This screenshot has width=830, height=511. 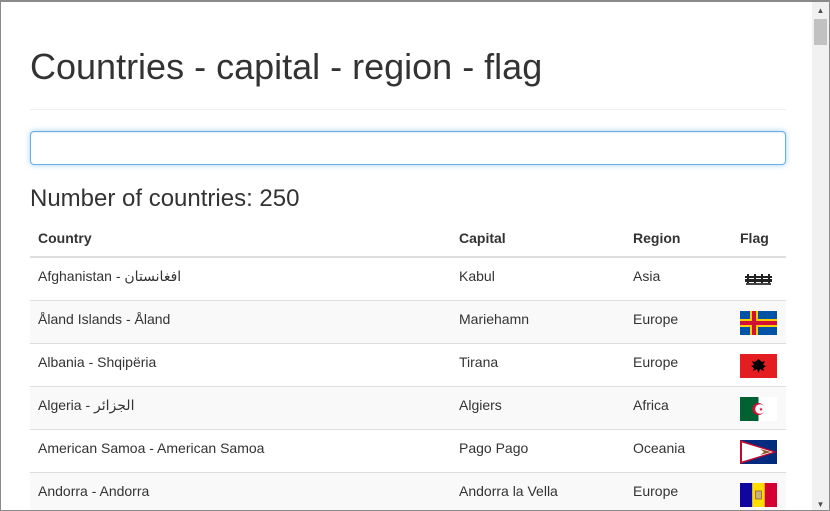 I want to click on aland-flag-icon, so click(x=758, y=322).